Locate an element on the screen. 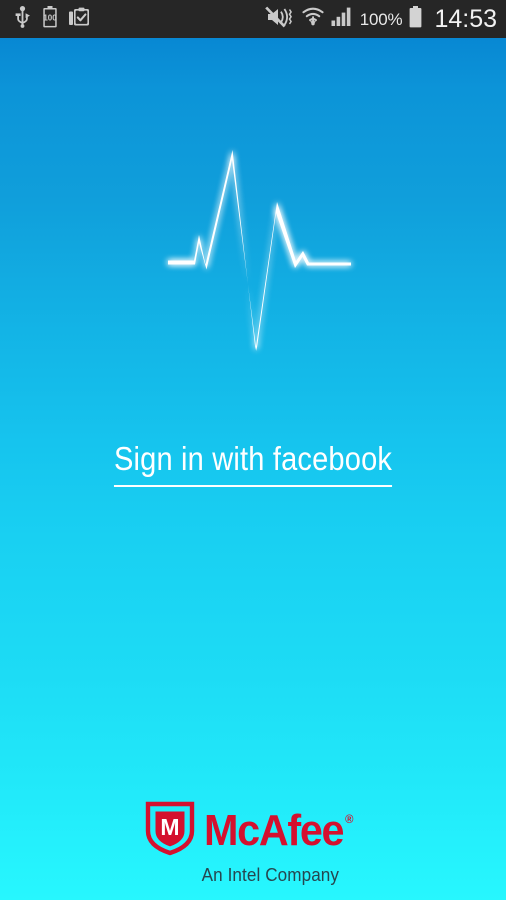 The height and width of the screenshot is (900, 506). mcafee-branding: M McAfee ® An Intel Company is located at coordinates (253, 843).